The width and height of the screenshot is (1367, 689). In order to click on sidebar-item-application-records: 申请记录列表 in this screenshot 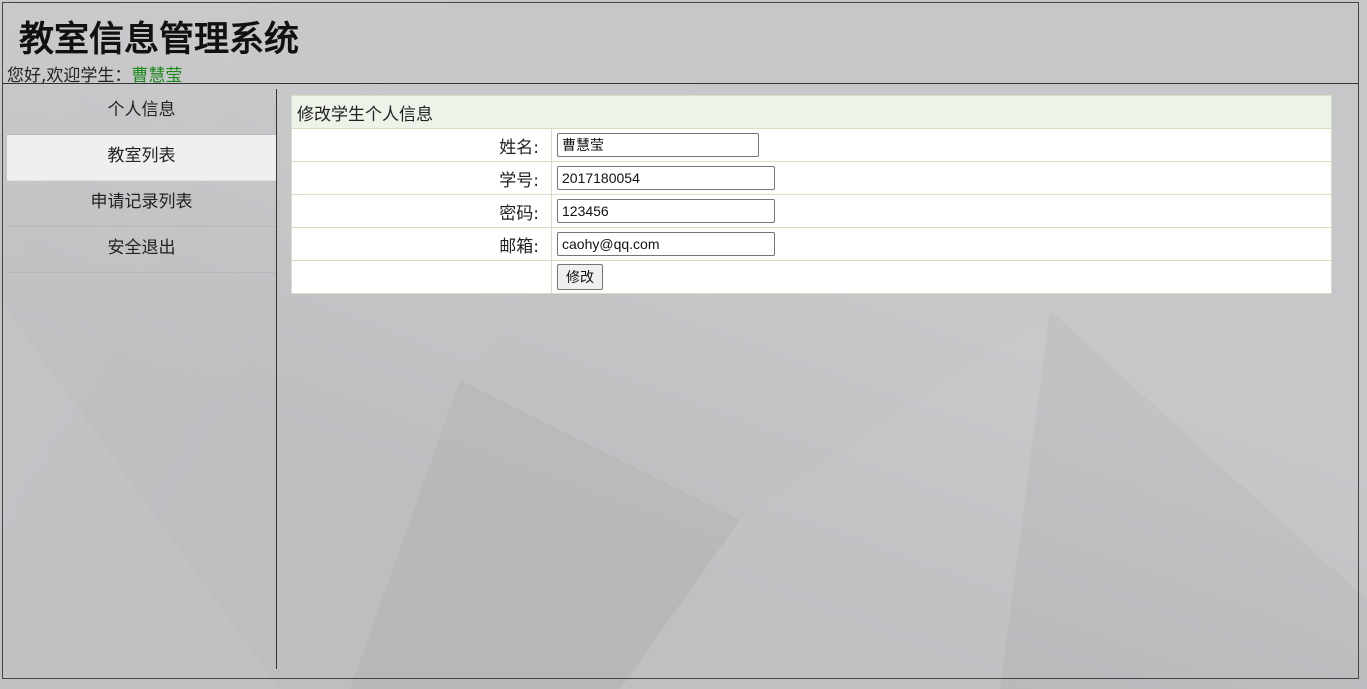, I will do `click(141, 204)`.